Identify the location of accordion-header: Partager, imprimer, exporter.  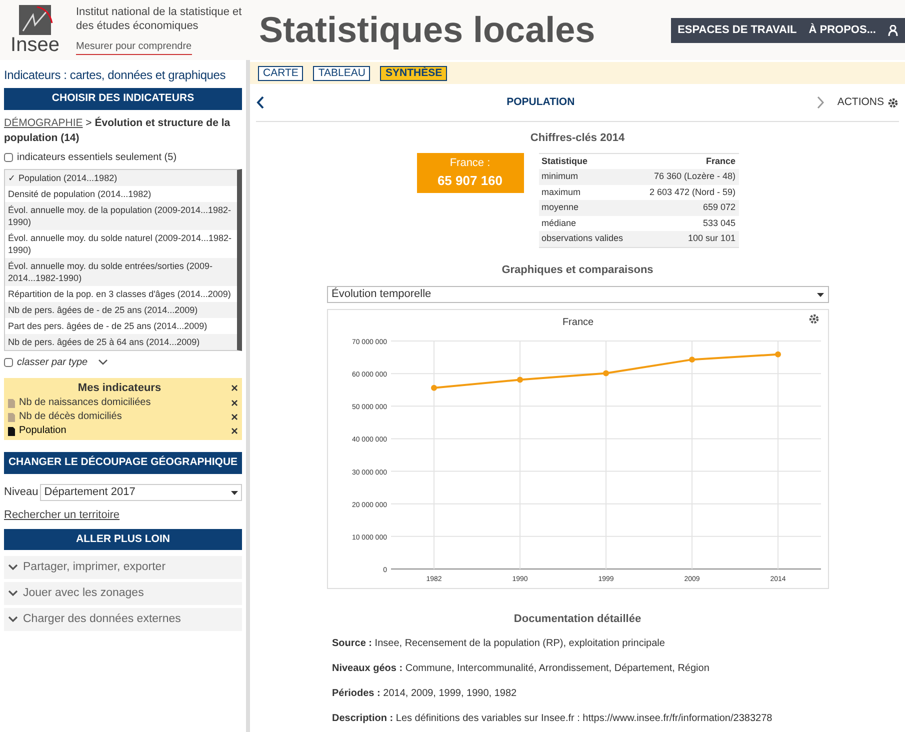
(123, 568).